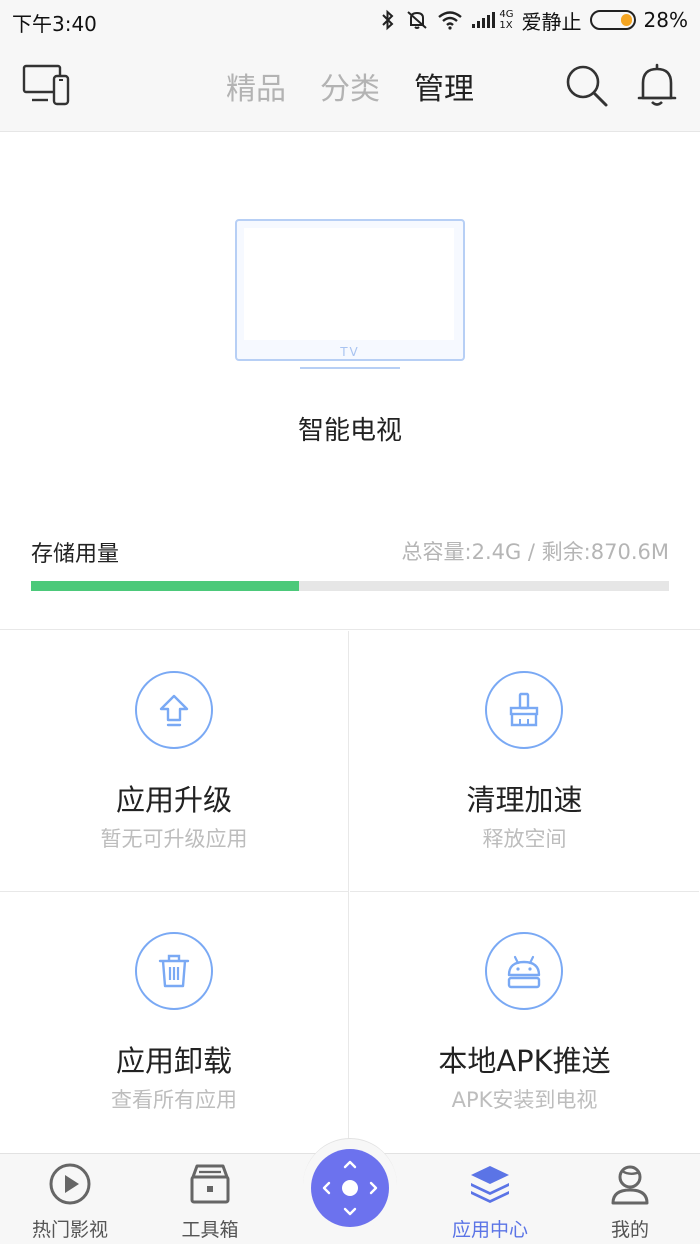  I want to click on broom-icon, so click(524, 709).